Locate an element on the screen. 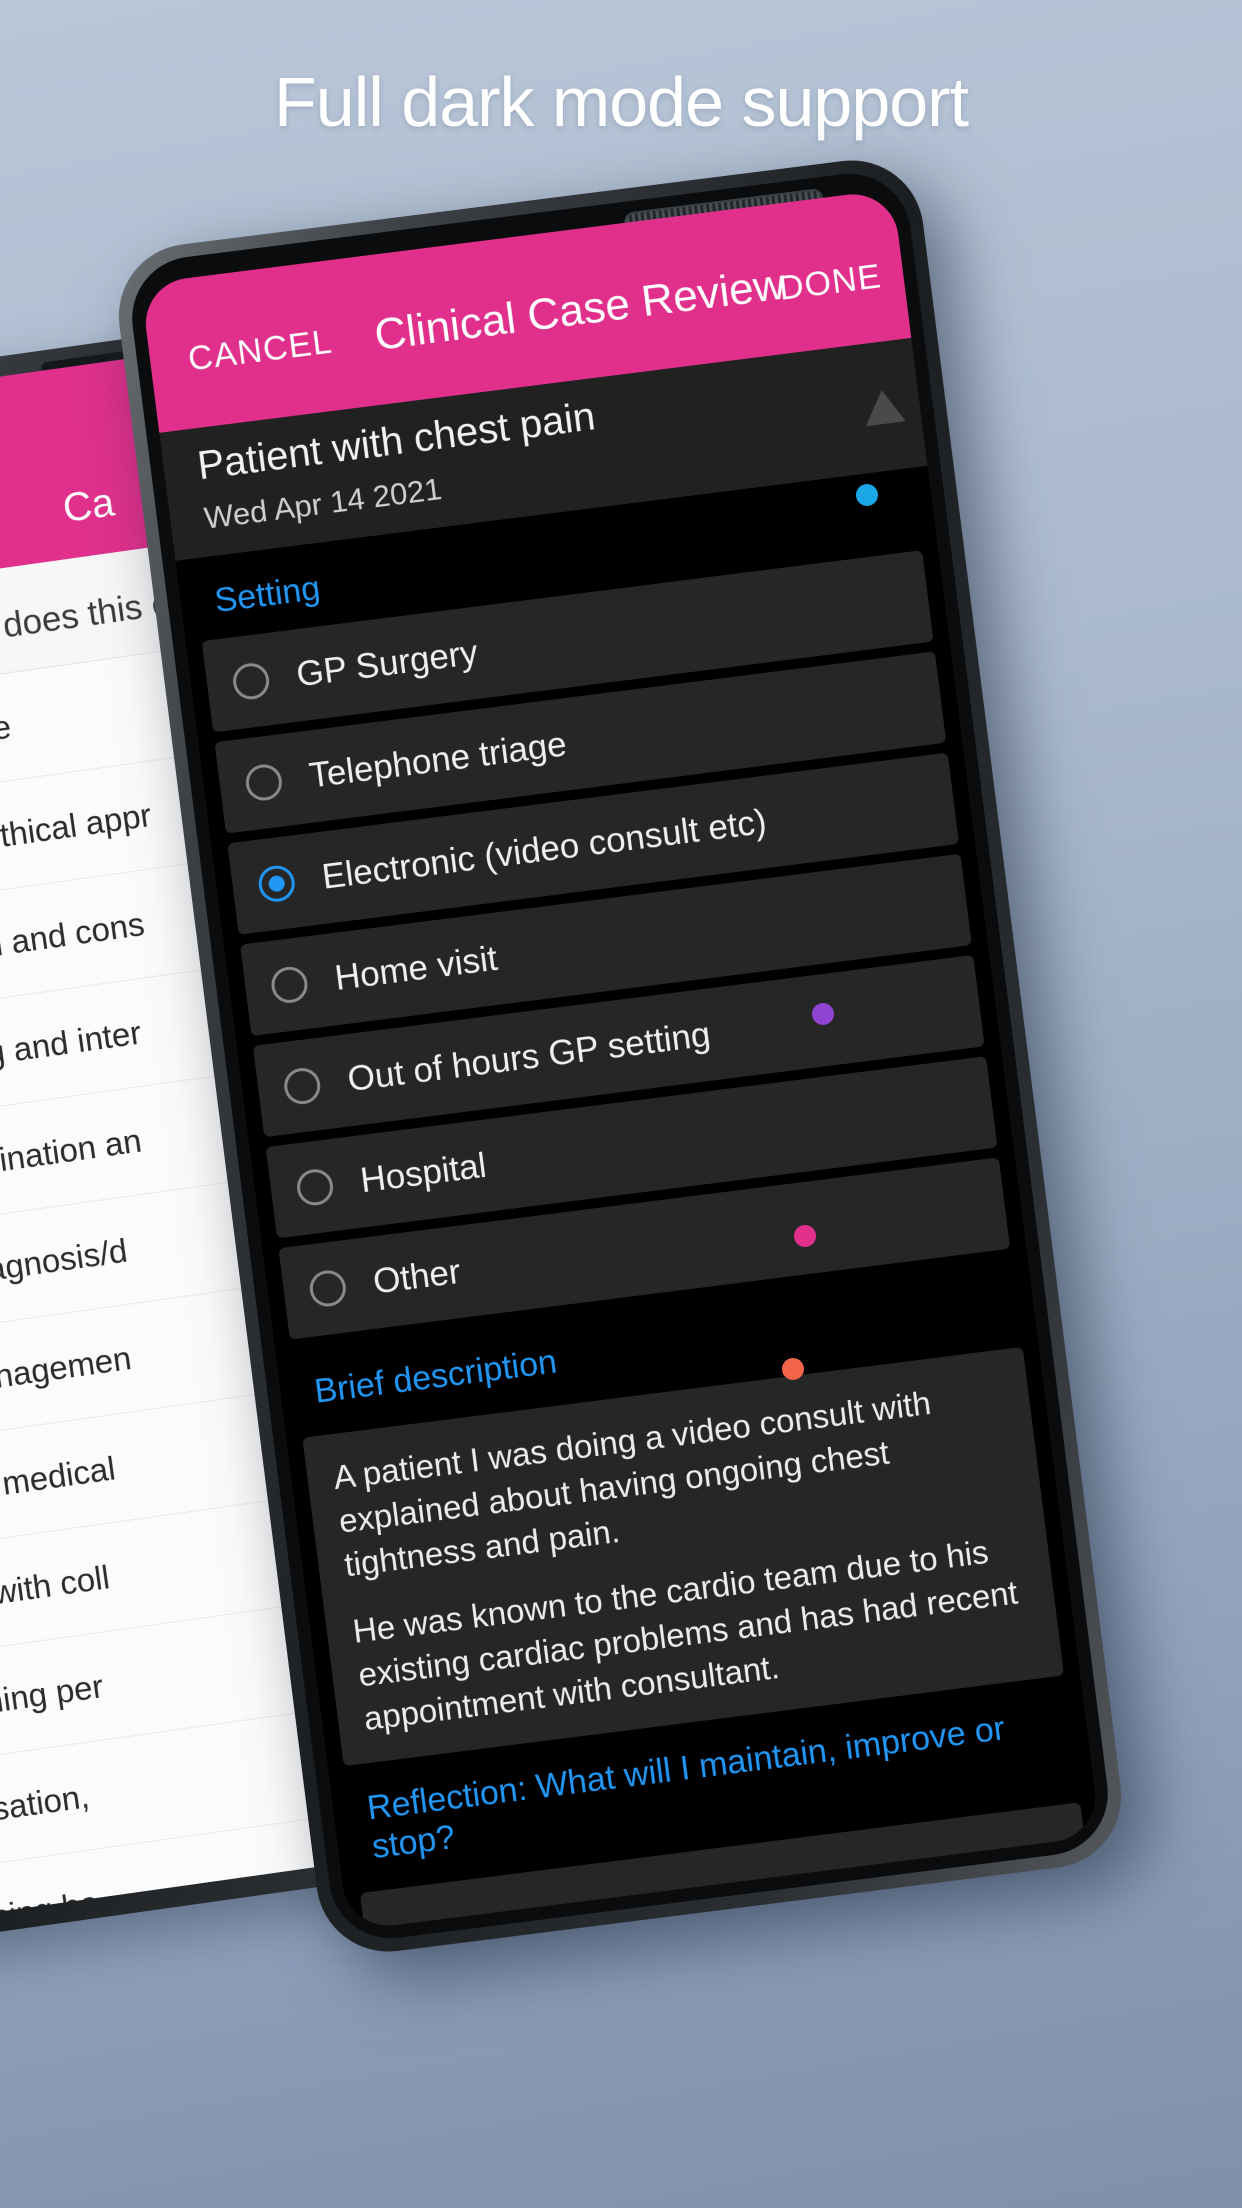  radio-label: Home visit is located at coordinates (416, 968).